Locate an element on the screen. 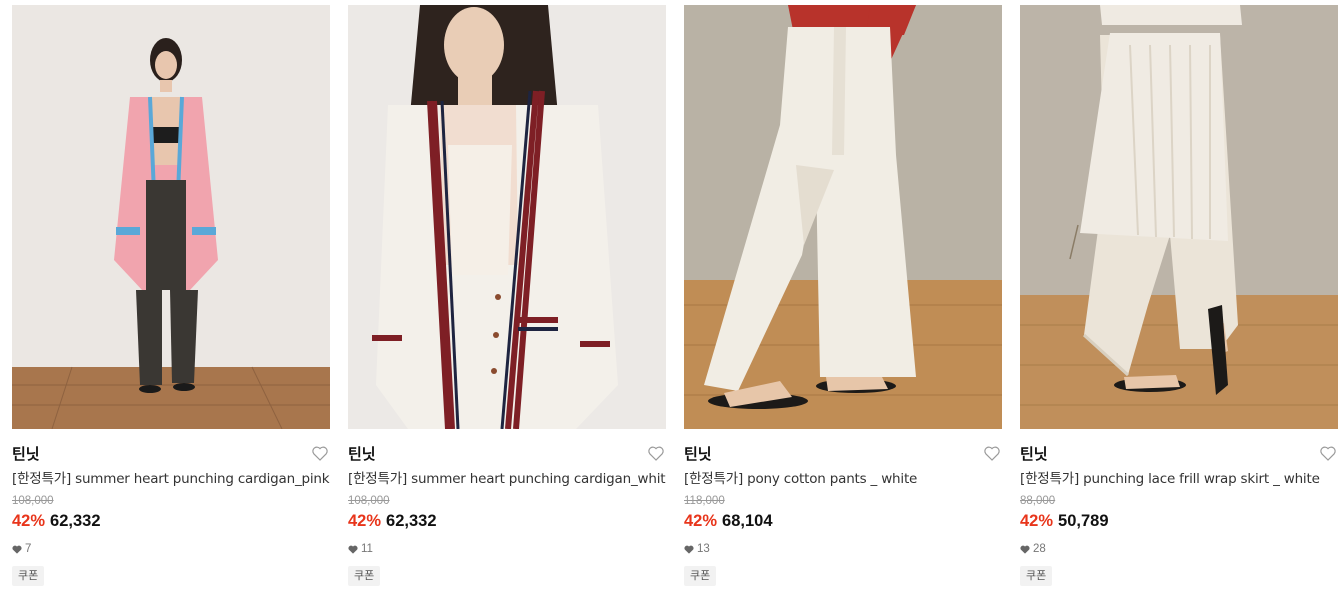 This screenshot has height=597, width=1342. likes-value: 28 is located at coordinates (1039, 549).